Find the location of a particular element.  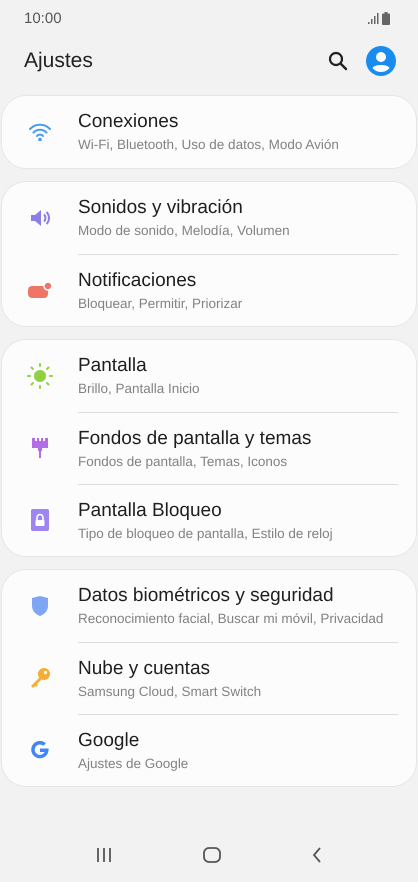

recents-icon is located at coordinates (104, 855).